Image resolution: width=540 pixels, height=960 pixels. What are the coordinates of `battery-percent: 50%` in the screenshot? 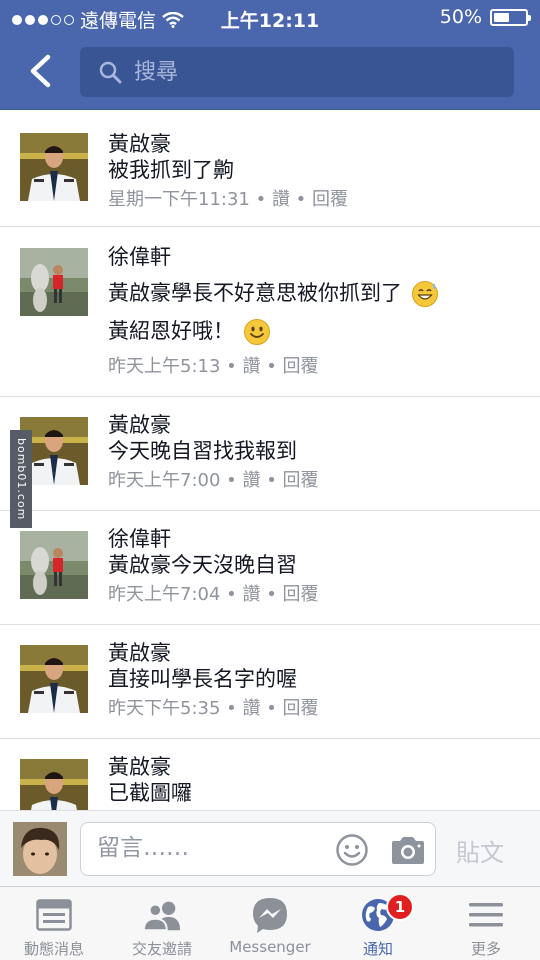 It's located at (460, 17).